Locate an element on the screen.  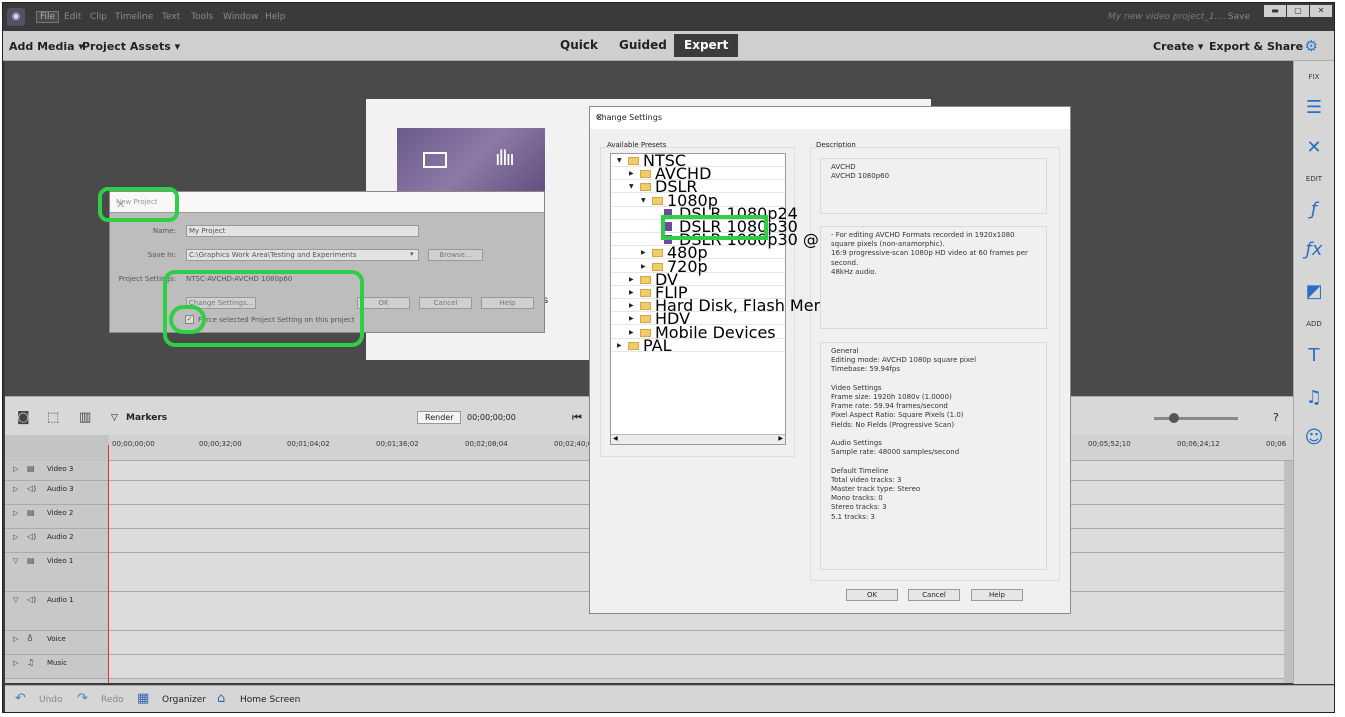
home-icon: ⌂ is located at coordinates (221, 698).